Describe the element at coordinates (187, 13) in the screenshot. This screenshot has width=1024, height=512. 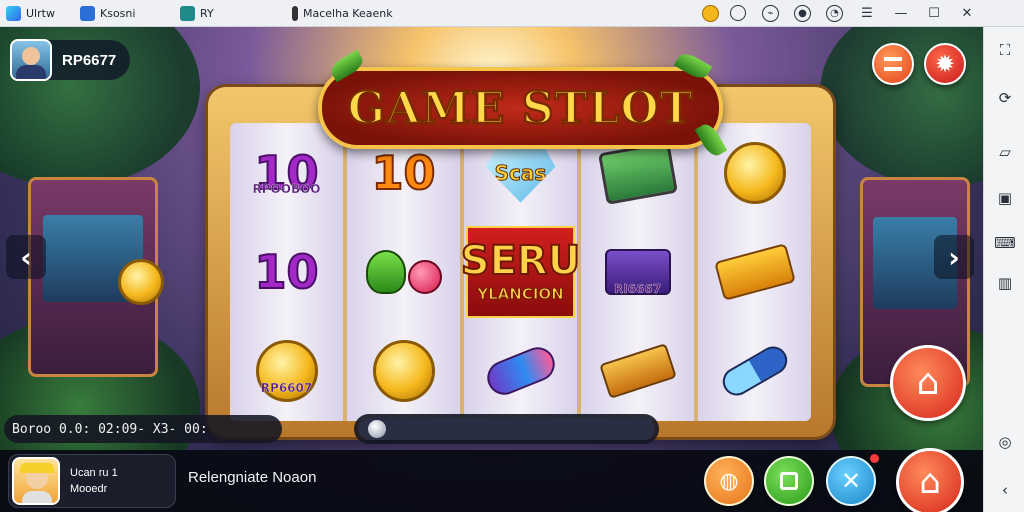
I see `bluestacks-icon` at that location.